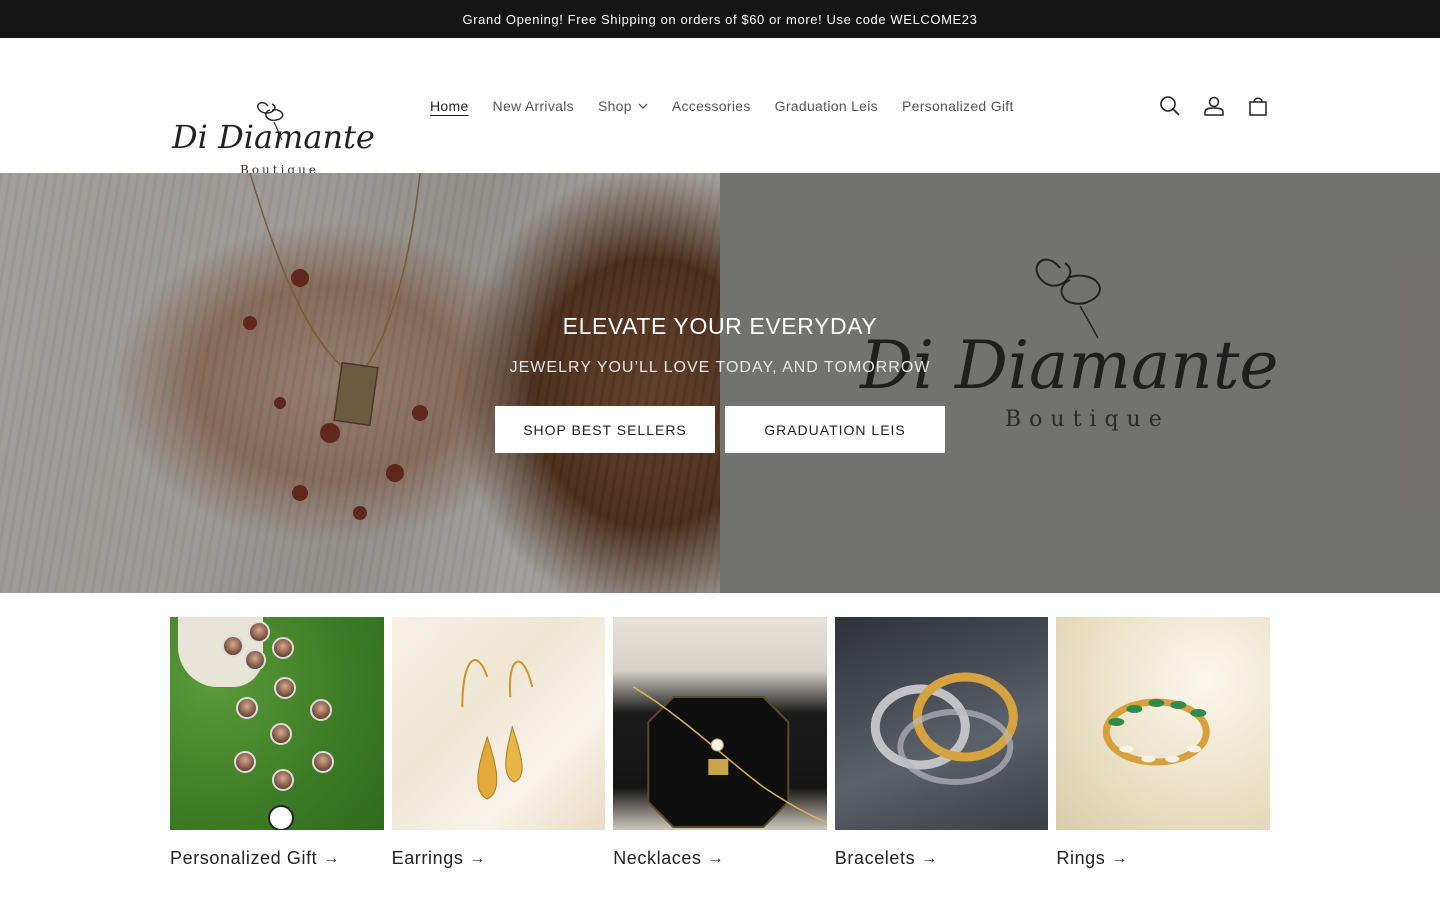  What do you see at coordinates (720, 367) in the screenshot?
I see `hero-subtitle: JEWELRY YOU’LL LOVE TODAY, AND TOMORROW` at bounding box center [720, 367].